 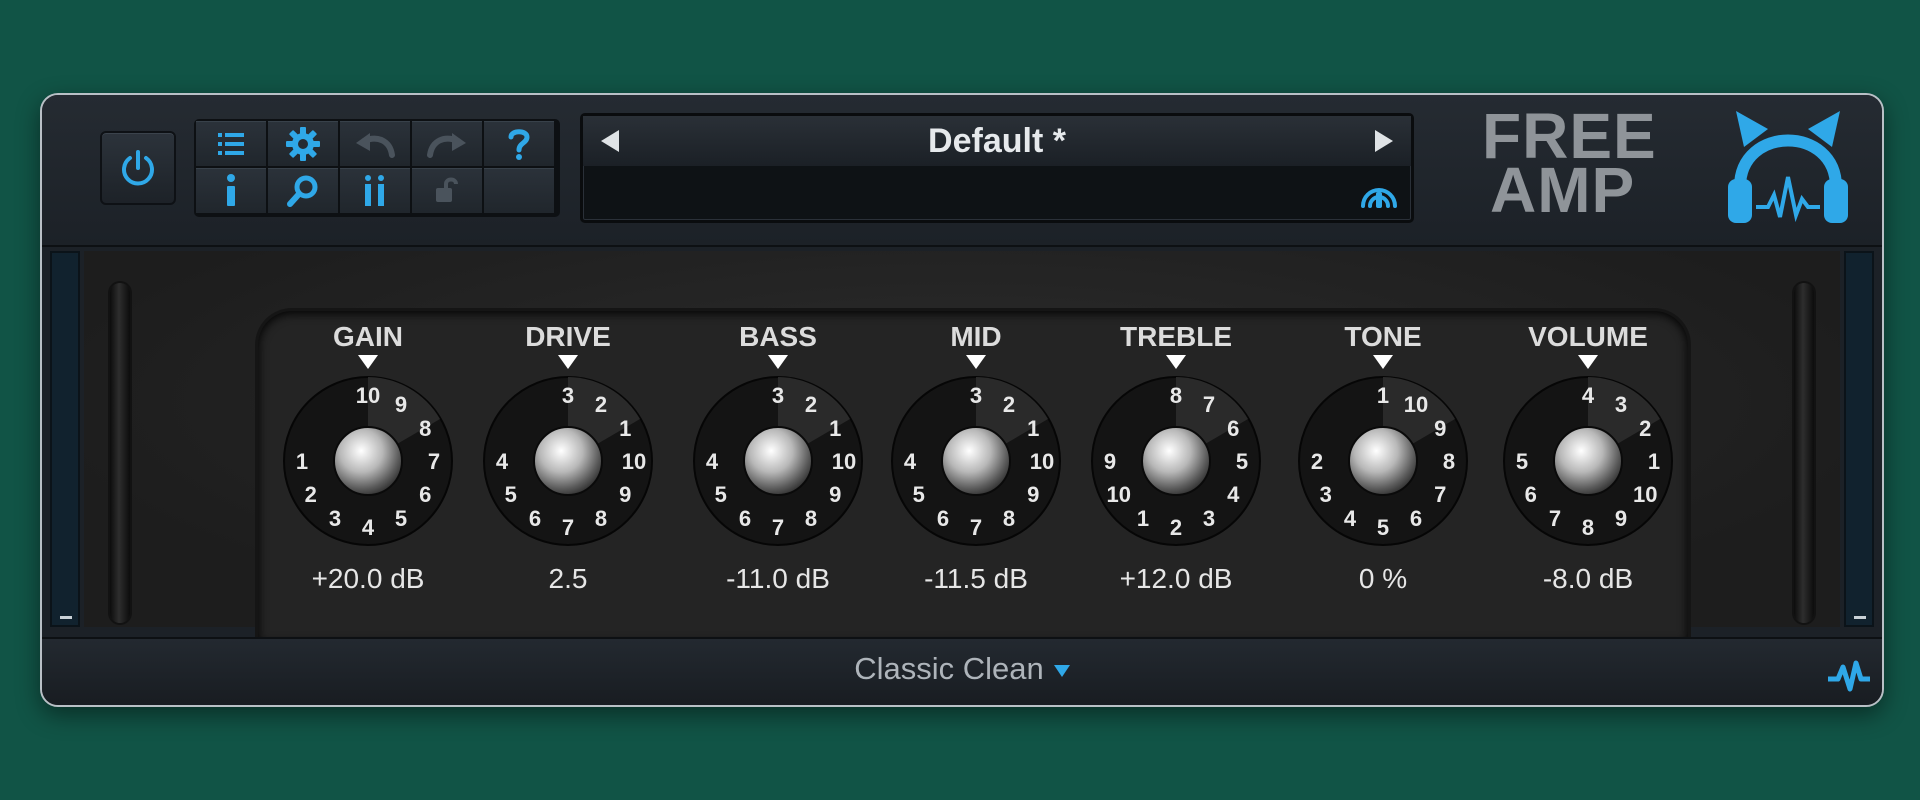 I want to click on knob-label: TONE, so click(x=1383, y=336).